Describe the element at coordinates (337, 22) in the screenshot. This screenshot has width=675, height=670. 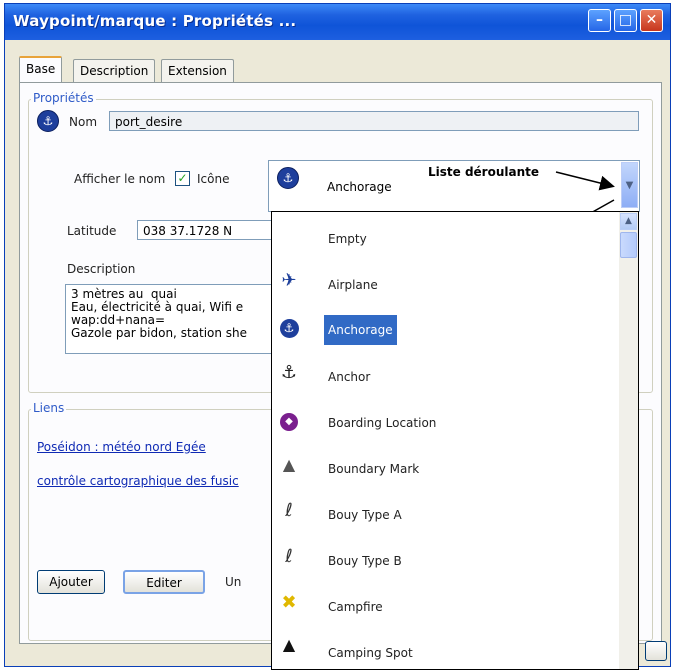
I see `title-bar: Waypoint/marque : Propriétés ... – □ ✕` at that location.